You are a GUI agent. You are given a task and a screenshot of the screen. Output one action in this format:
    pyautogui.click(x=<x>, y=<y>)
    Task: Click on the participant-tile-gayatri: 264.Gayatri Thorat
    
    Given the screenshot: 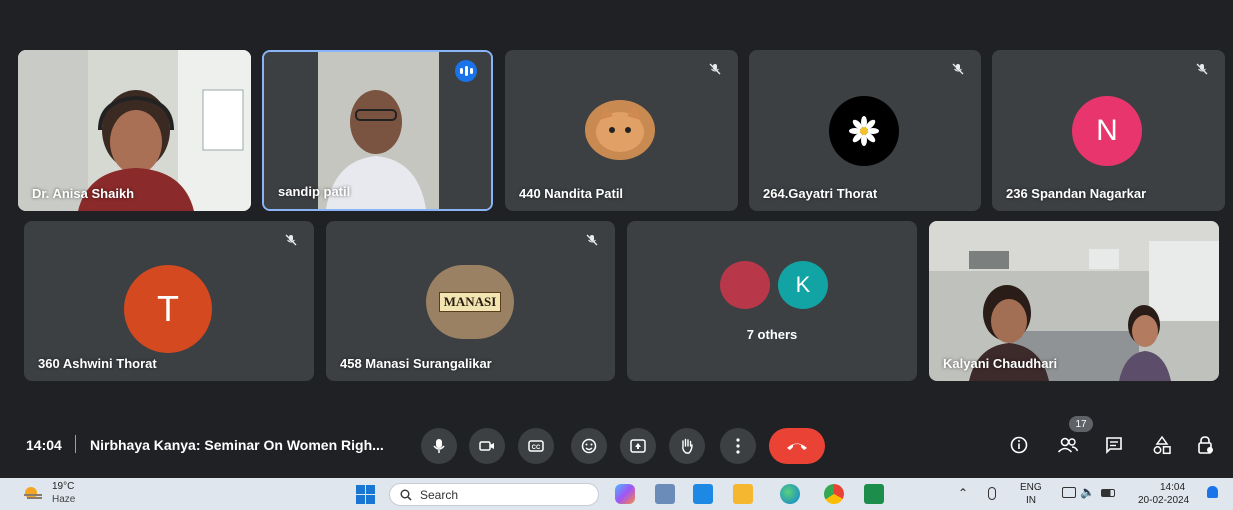 What is the action you would take?
    pyautogui.click(x=865, y=130)
    